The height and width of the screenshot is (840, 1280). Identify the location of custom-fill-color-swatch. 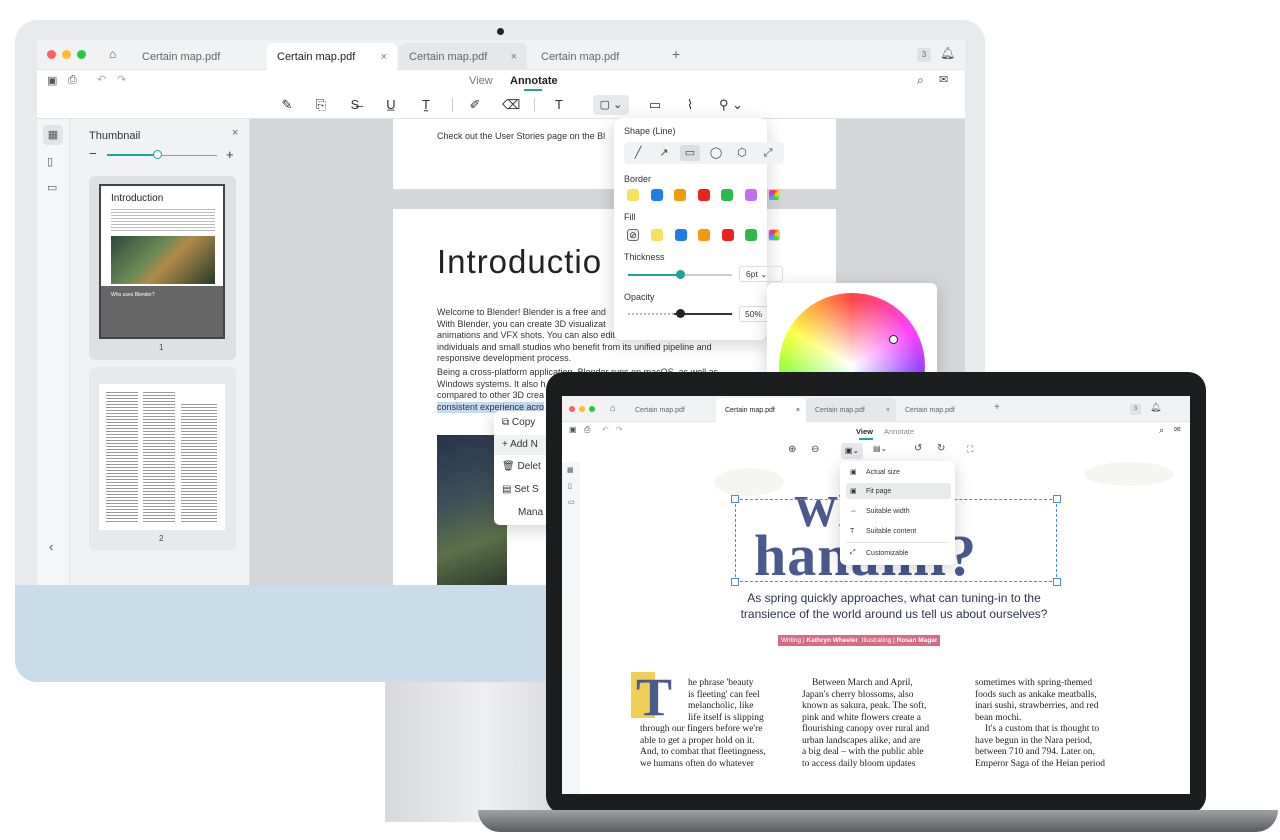
(774, 235).